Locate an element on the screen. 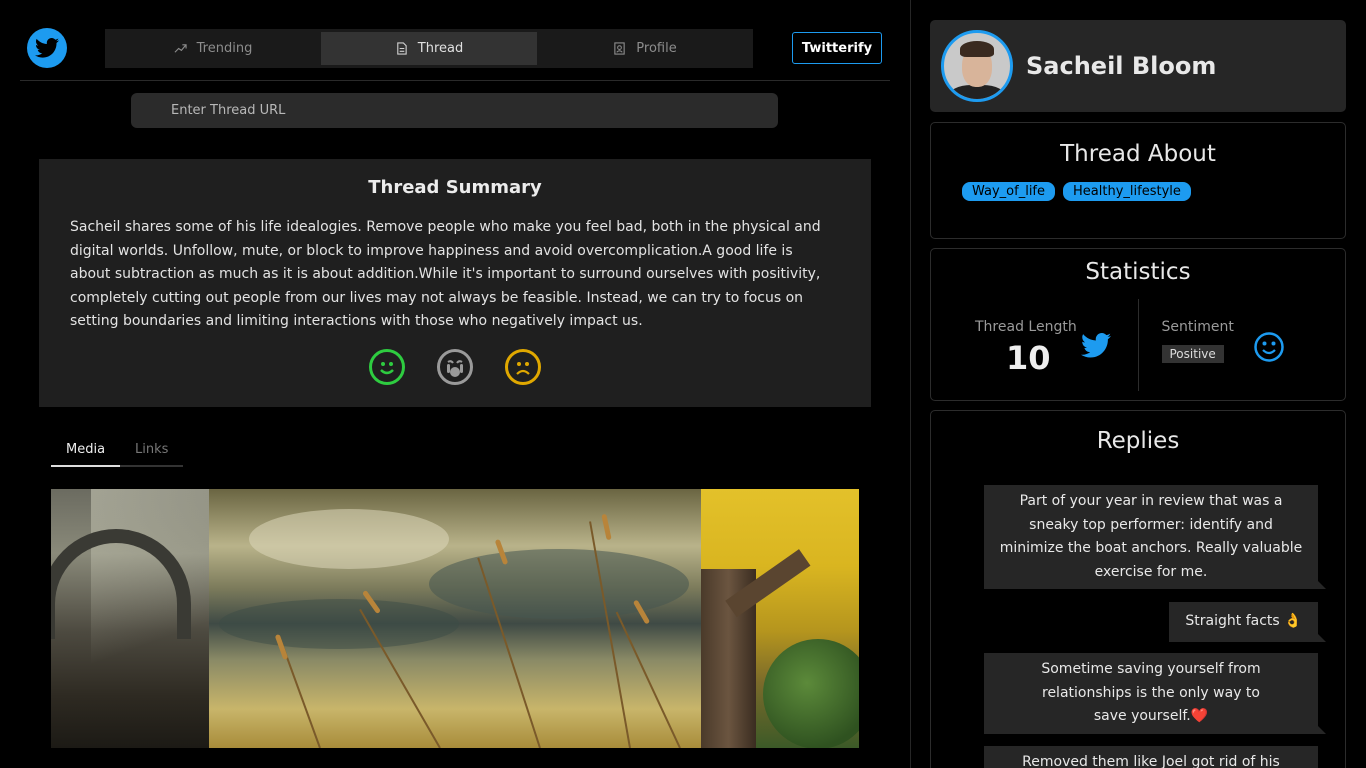  replies-title: Replies is located at coordinates (1138, 441).